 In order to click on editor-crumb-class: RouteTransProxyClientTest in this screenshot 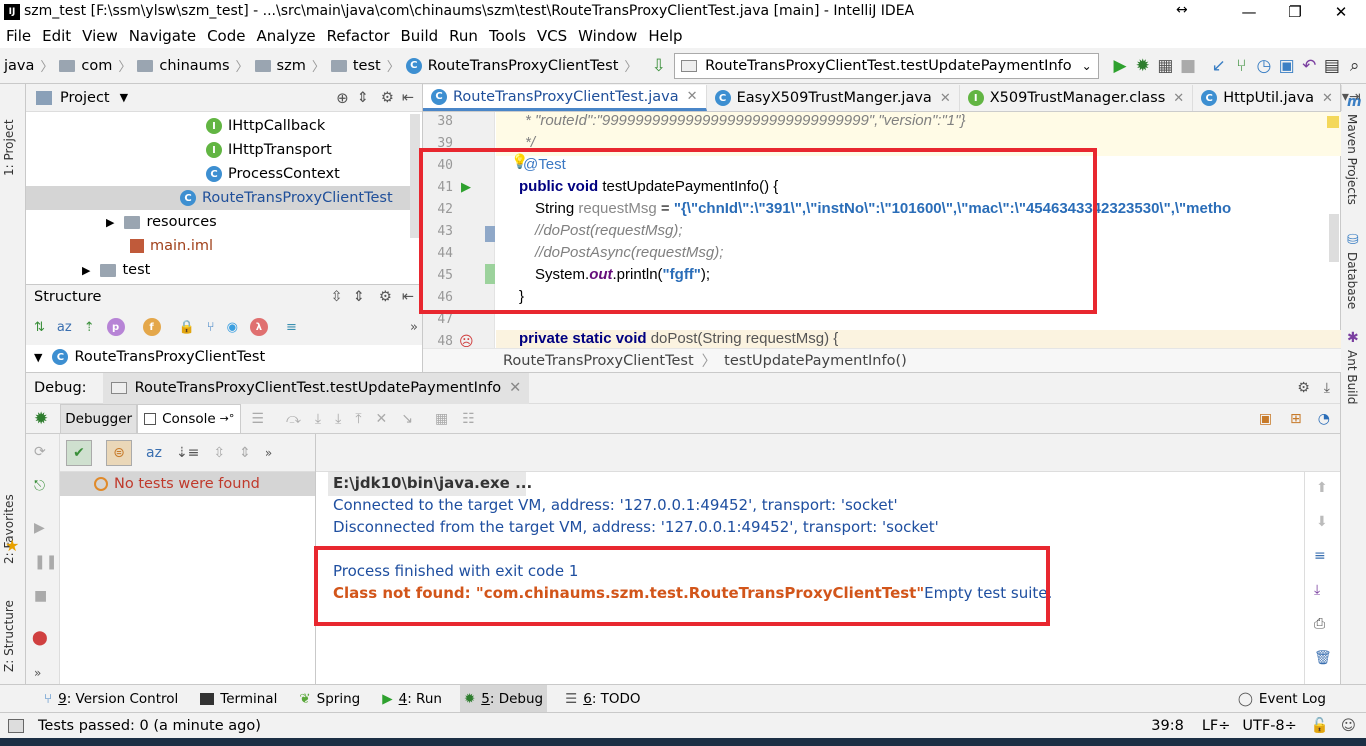, I will do `click(598, 361)`.